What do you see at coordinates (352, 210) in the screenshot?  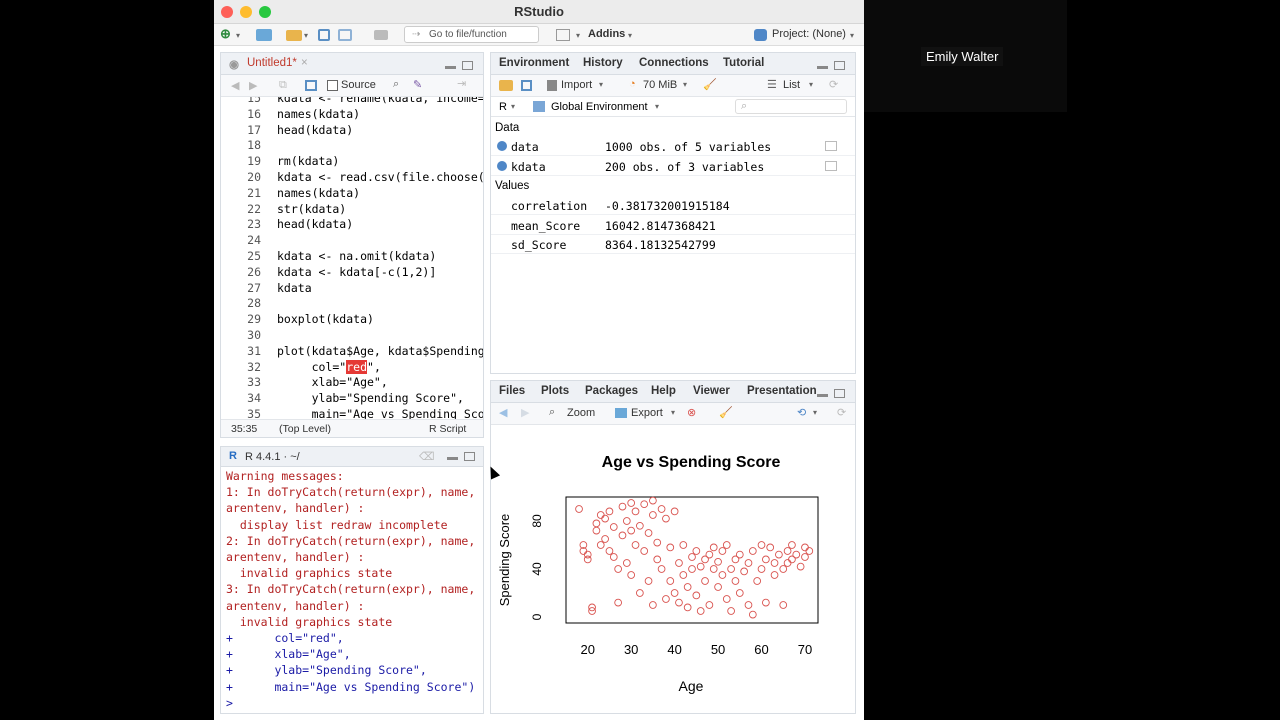 I see `code-line: 22 str(kdata)` at bounding box center [352, 210].